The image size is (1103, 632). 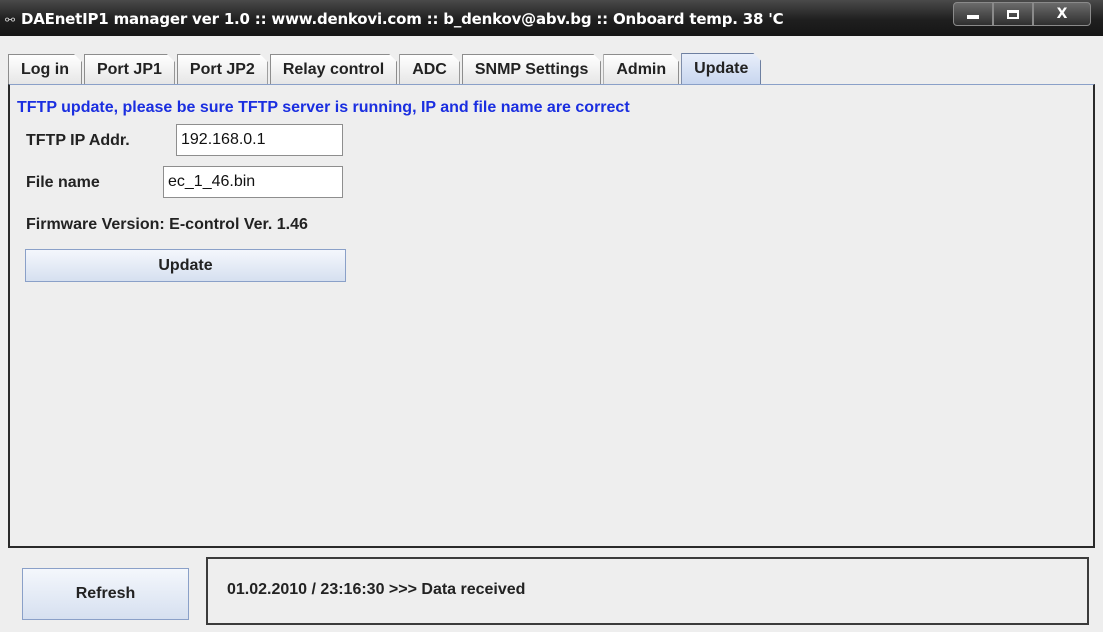 I want to click on window-controls: X, so click(x=1022, y=14).